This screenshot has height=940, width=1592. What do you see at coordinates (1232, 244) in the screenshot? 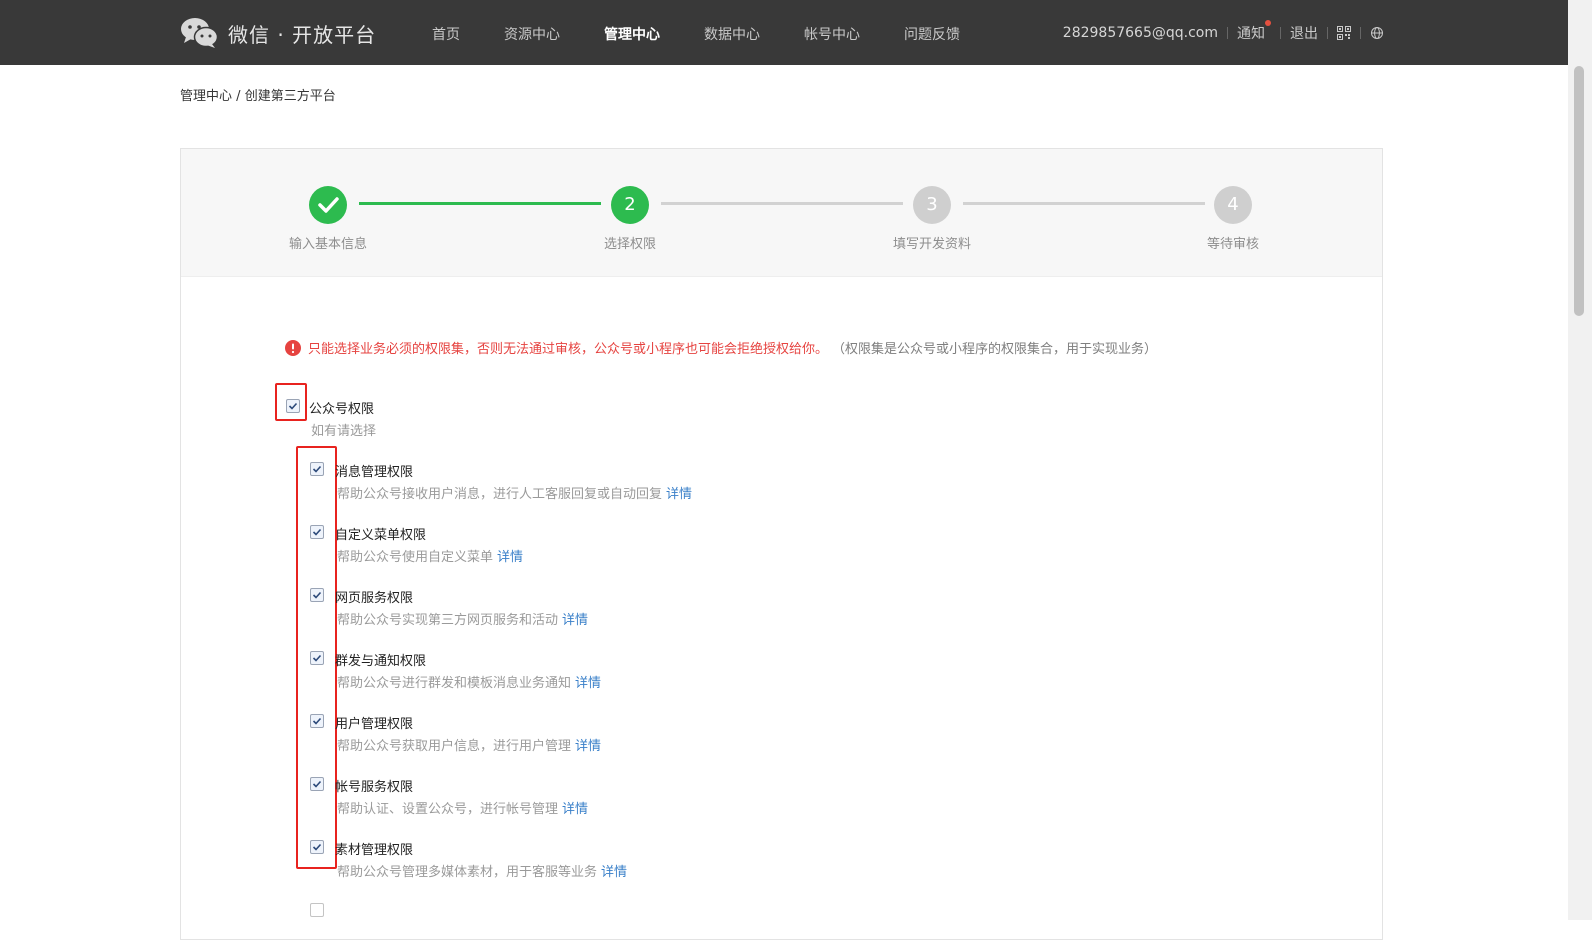
I see `step-4-label: 等待审核` at bounding box center [1232, 244].